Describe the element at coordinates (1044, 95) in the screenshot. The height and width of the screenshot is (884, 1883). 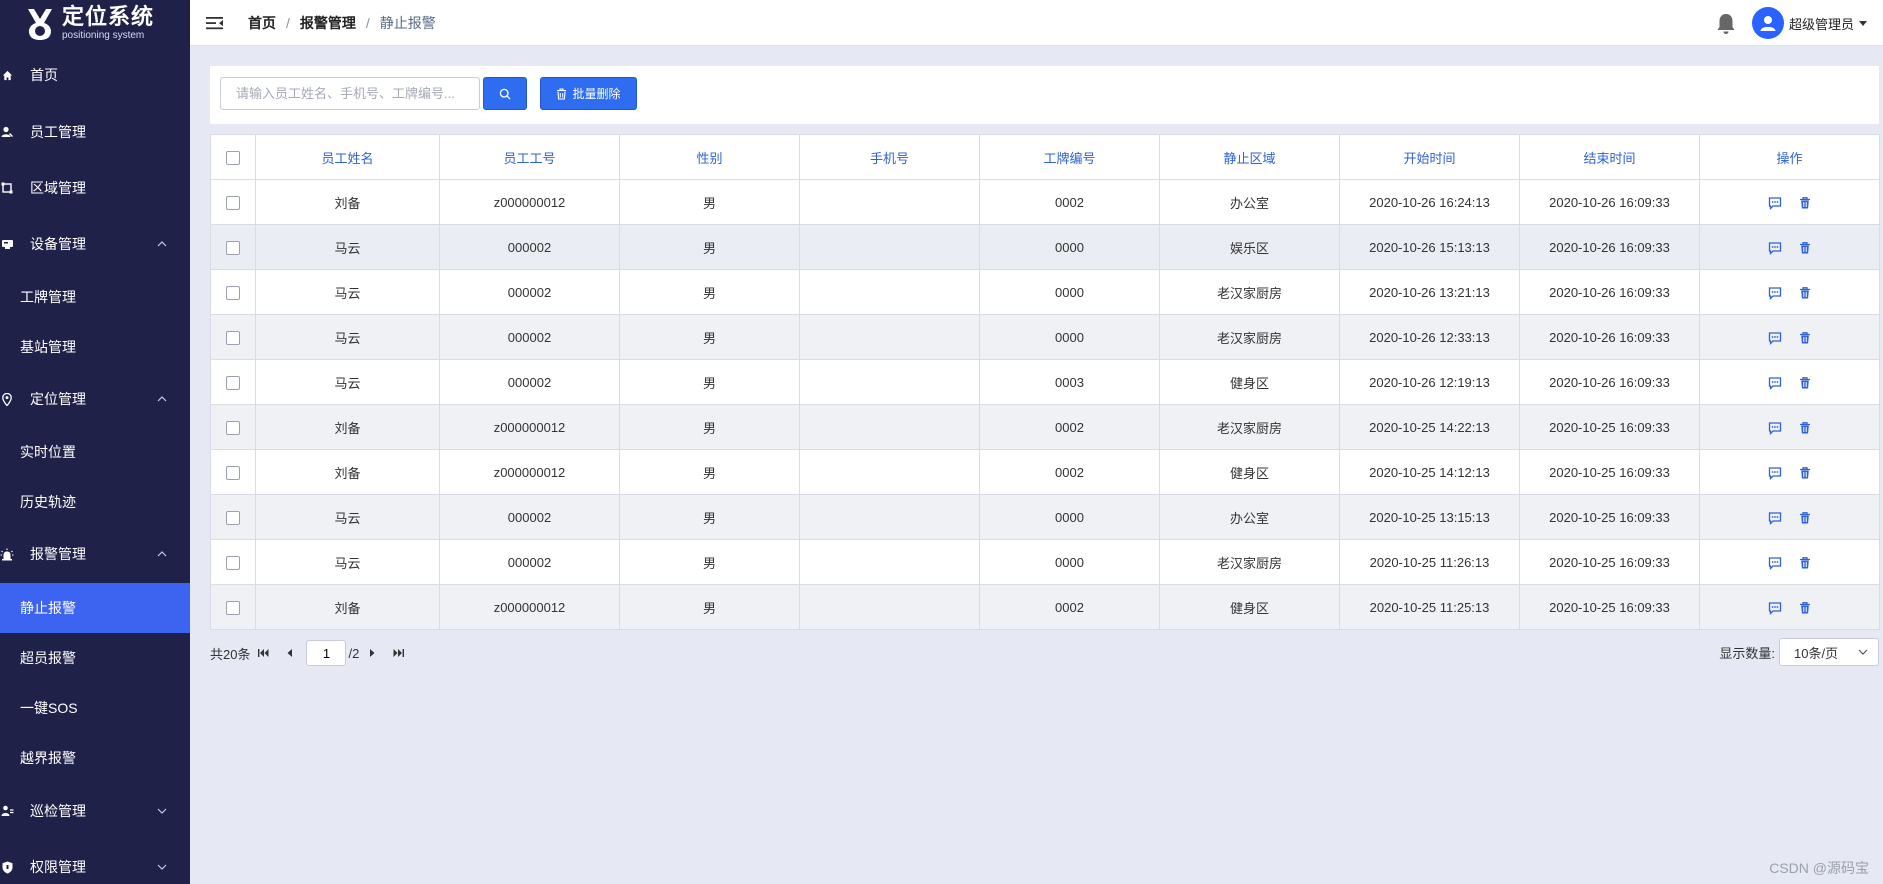
I see `search-toolbar: 批量删除` at that location.